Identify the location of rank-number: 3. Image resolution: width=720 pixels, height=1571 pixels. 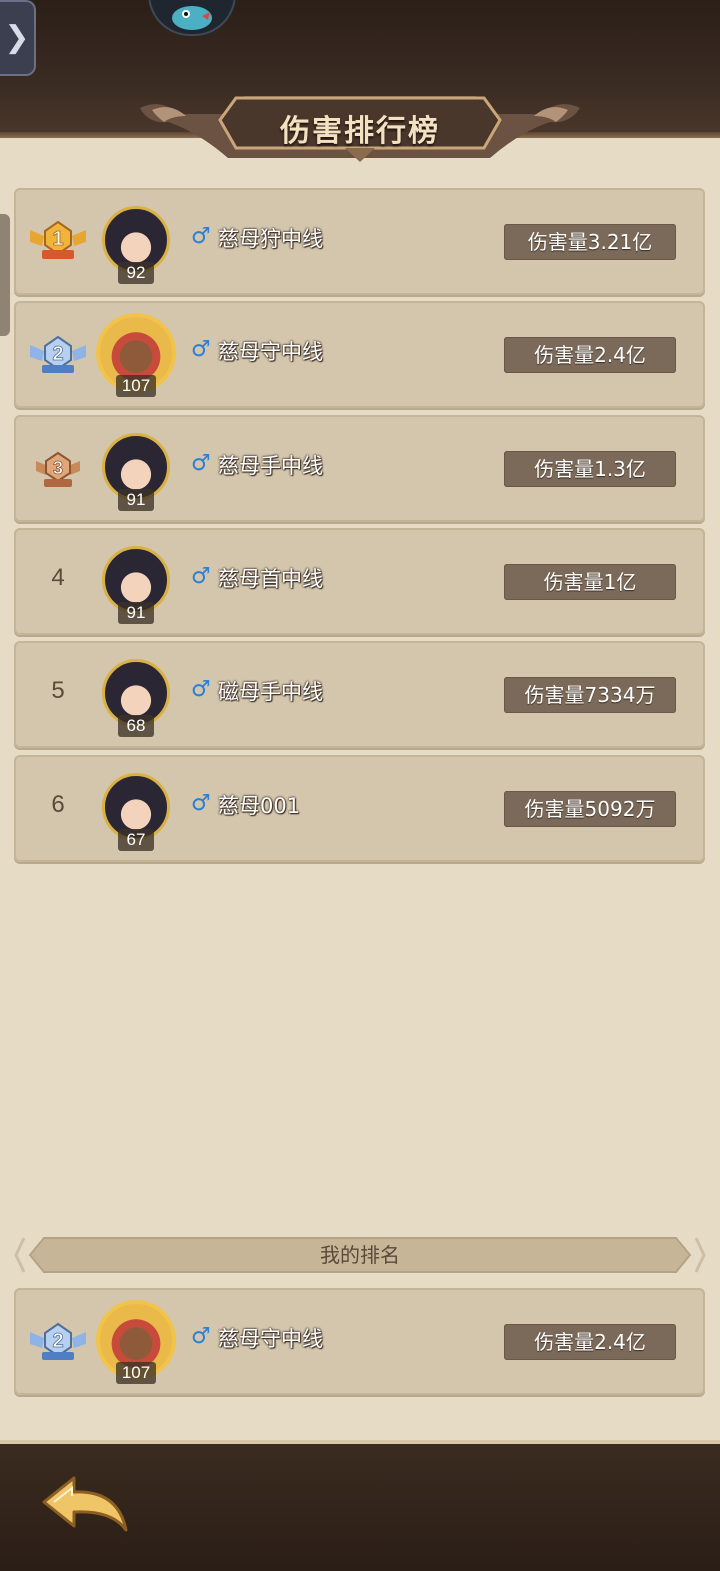
(58, 468).